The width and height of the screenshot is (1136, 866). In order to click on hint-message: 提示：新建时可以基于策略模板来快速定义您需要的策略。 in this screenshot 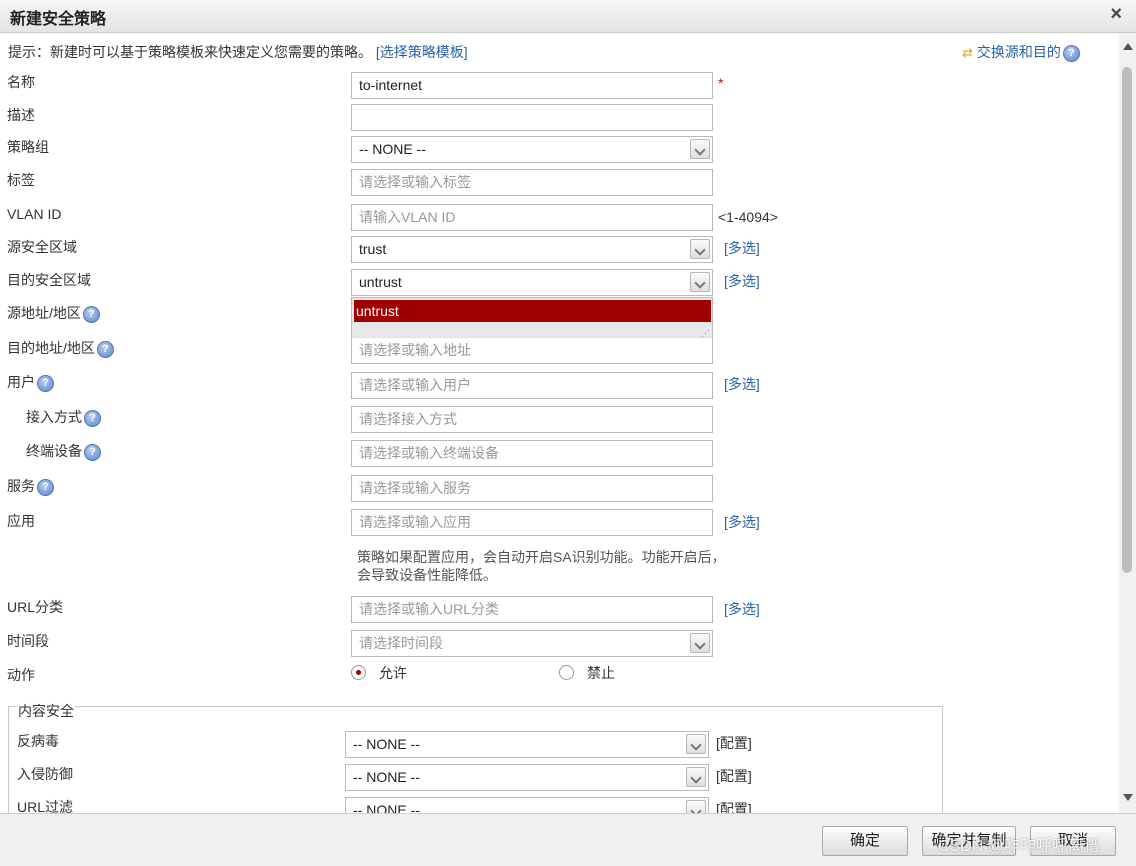, I will do `click(190, 52)`.